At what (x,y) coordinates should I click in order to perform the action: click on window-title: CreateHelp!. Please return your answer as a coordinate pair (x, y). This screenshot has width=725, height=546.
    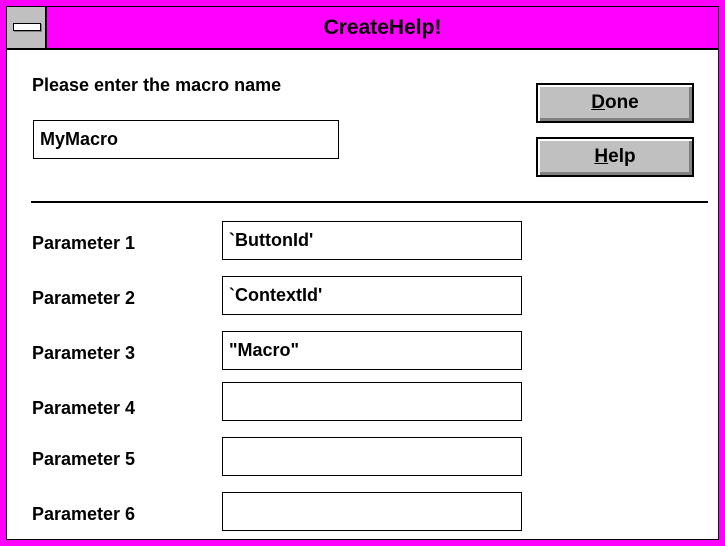
    Looking at the image, I should click on (382, 27).